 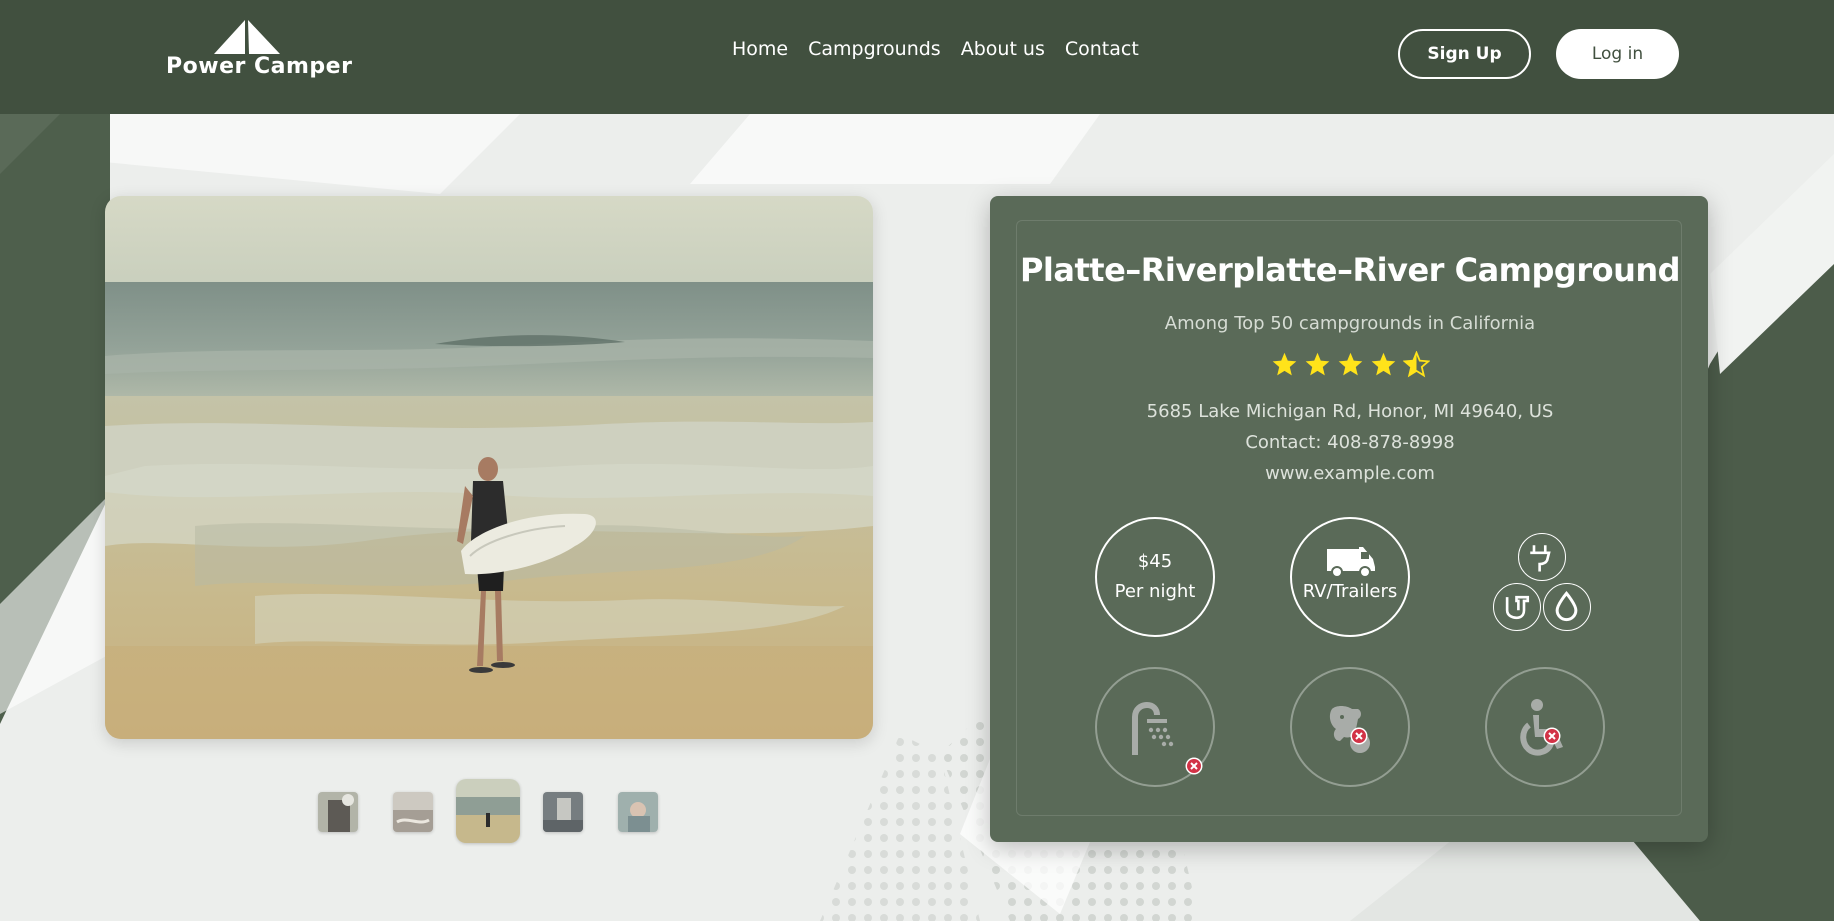 What do you see at coordinates (1543, 582) in the screenshot?
I see `hookups-group` at bounding box center [1543, 582].